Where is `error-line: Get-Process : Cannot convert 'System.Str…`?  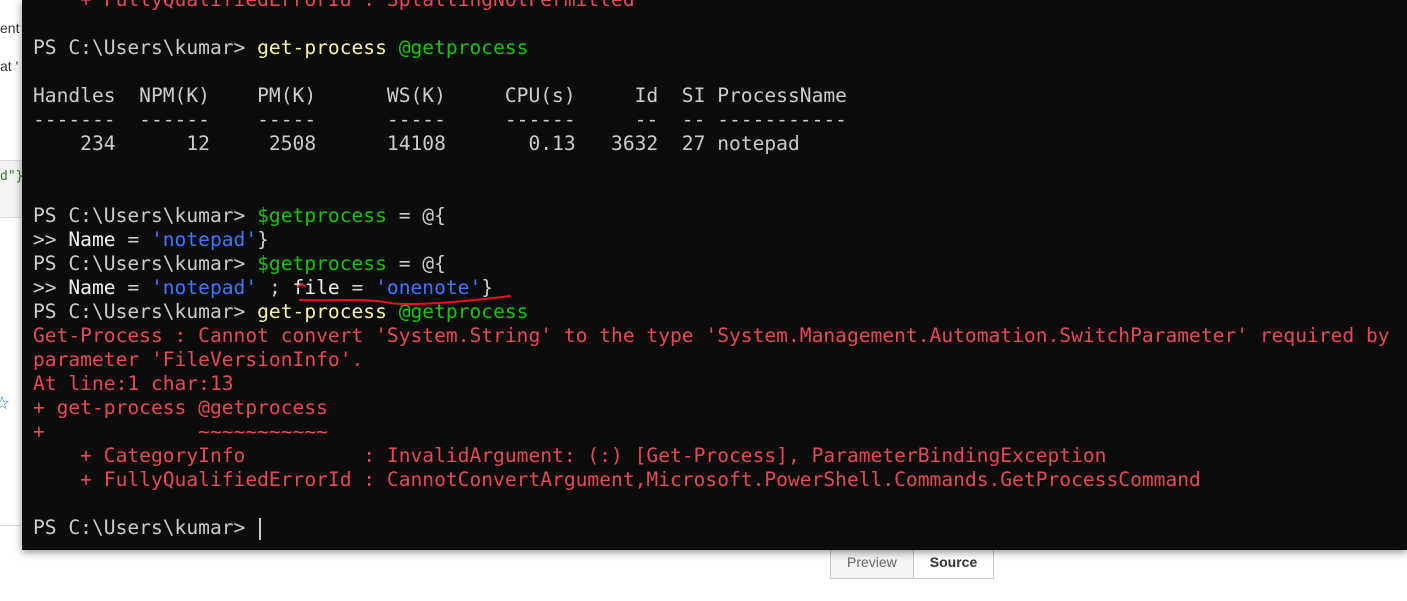
error-line: Get-Process : Cannot convert 'System.Str… is located at coordinates (711, 335).